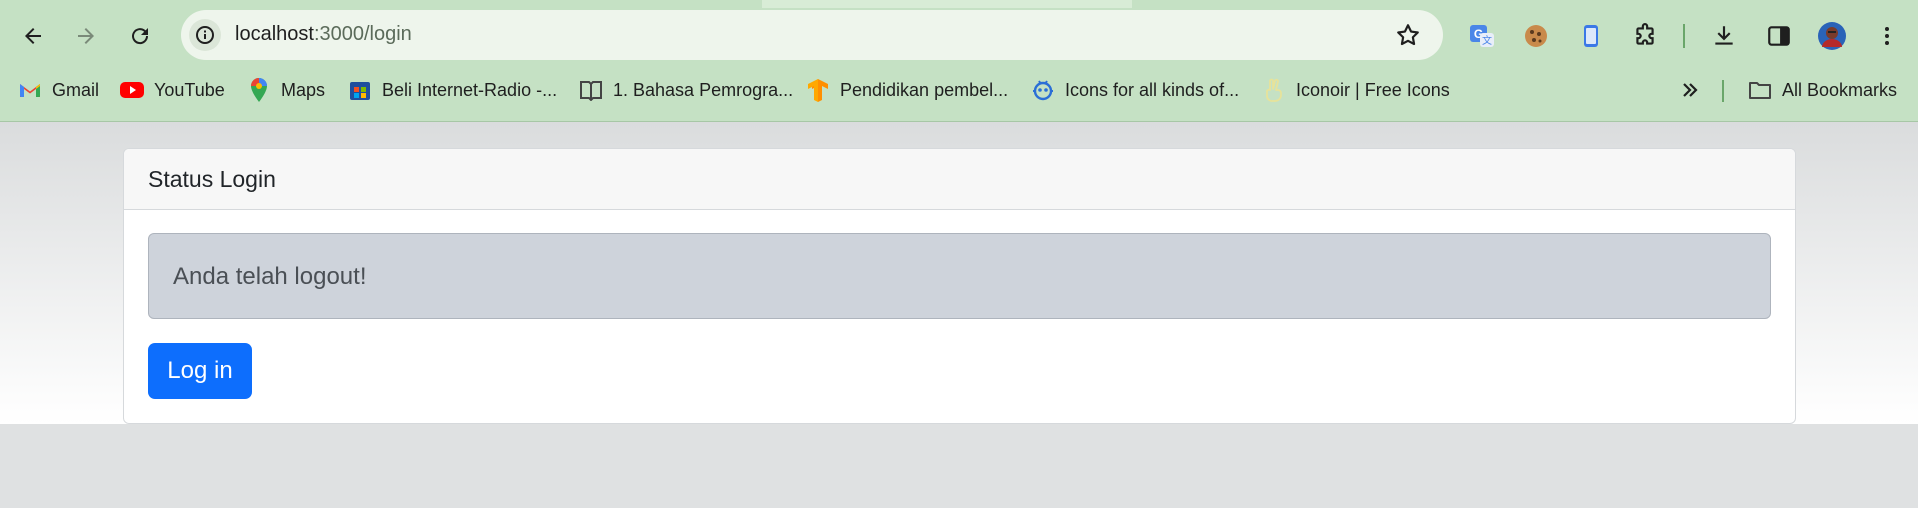  I want to click on back-button, so click(33, 36).